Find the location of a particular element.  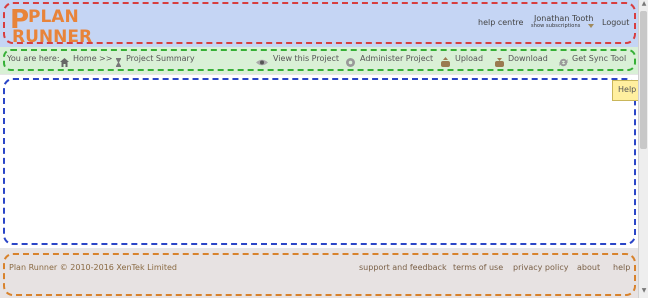

scrollbar-thumb is located at coordinates (643, 80).